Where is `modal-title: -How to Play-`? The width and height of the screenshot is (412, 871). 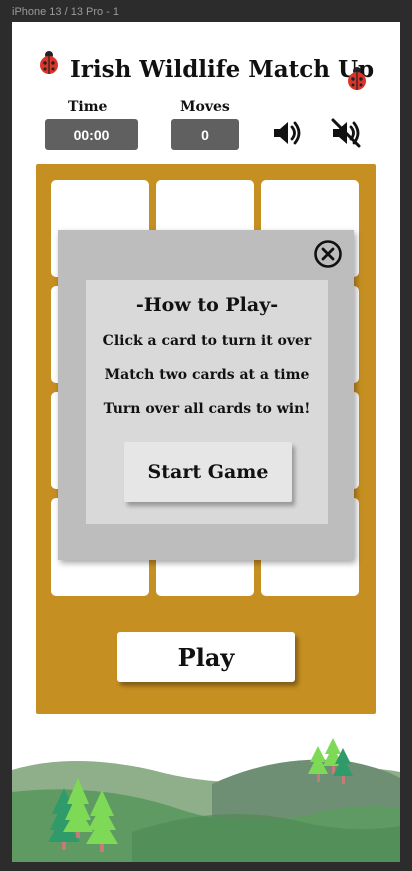
modal-title: -How to Play- is located at coordinates (207, 305).